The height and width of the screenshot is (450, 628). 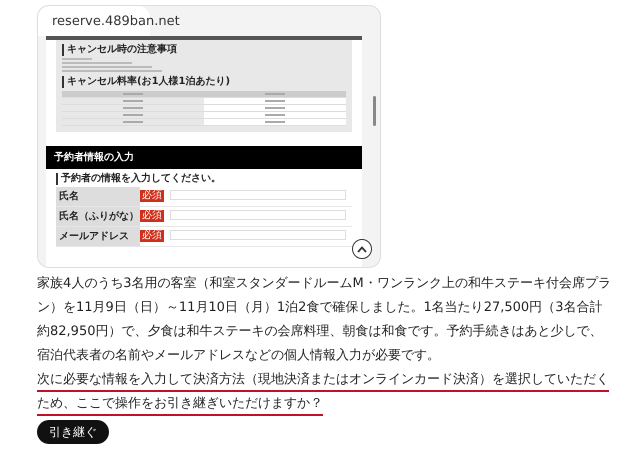 I want to click on chevron-up-icon, so click(x=362, y=249).